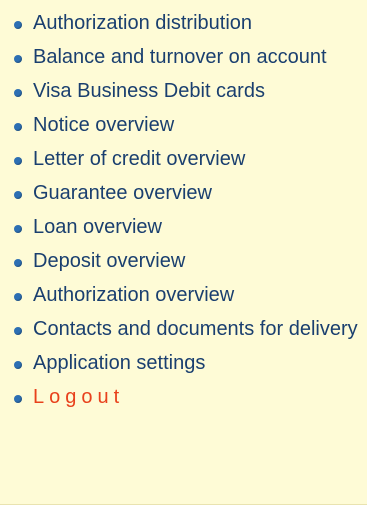 This screenshot has width=369, height=516. What do you see at coordinates (122, 193) in the screenshot?
I see `menu-item-label: Guarantee overview` at bounding box center [122, 193].